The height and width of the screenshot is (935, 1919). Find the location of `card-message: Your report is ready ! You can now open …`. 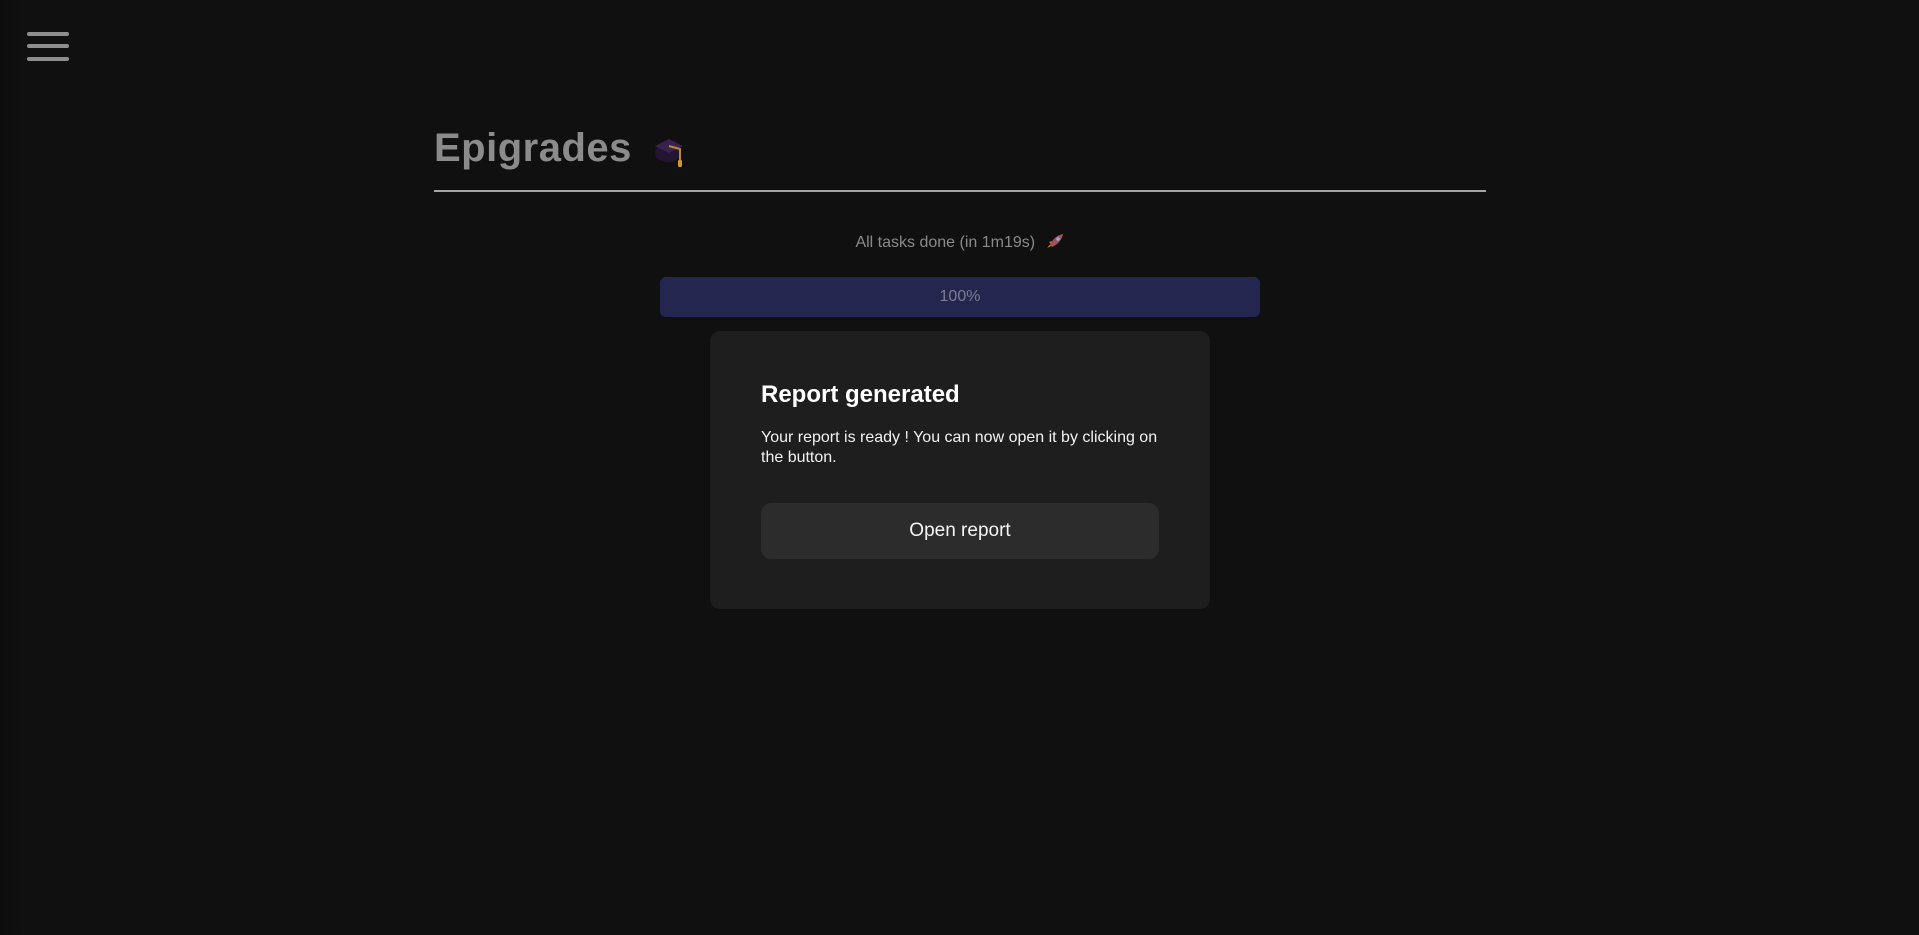

card-message: Your report is ready ! You can now open … is located at coordinates (959, 447).